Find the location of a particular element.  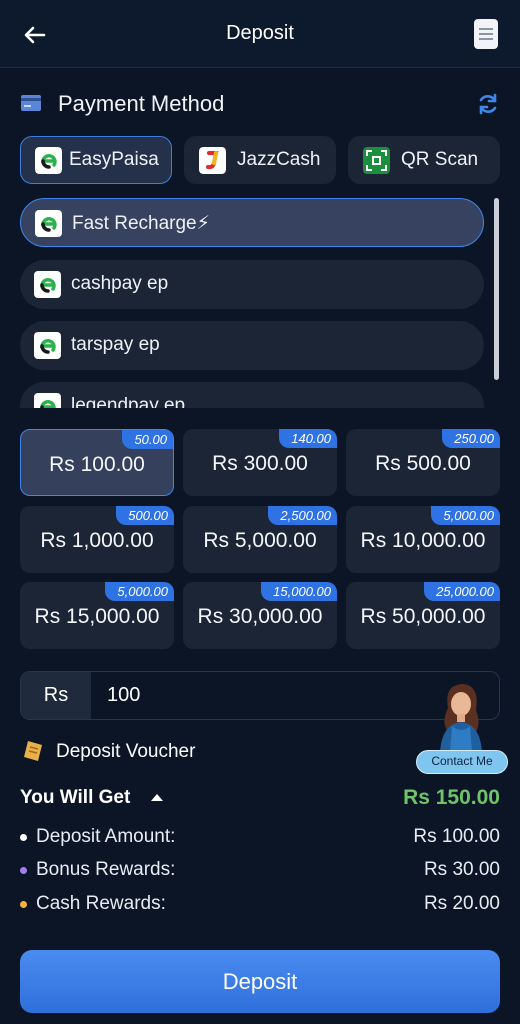

detail-row-cash: Cash Rewards: Rs 20.00 is located at coordinates (260, 905).